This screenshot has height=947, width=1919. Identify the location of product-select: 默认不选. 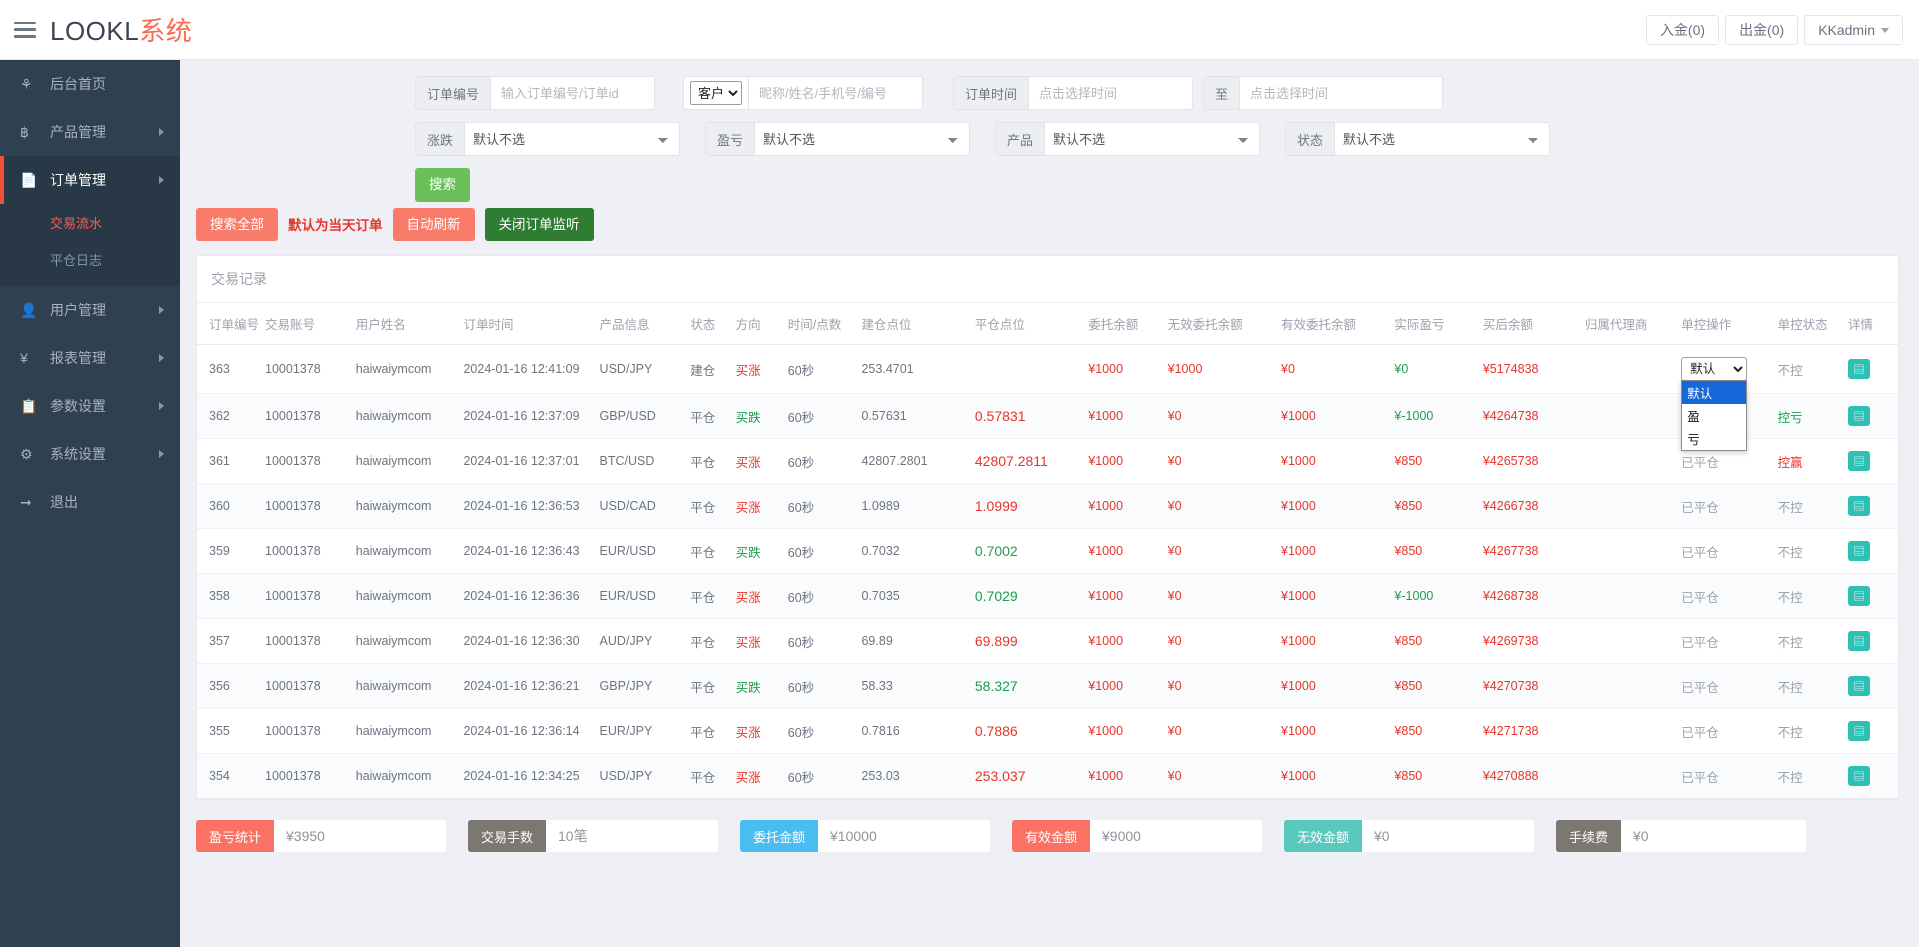
(1152, 139).